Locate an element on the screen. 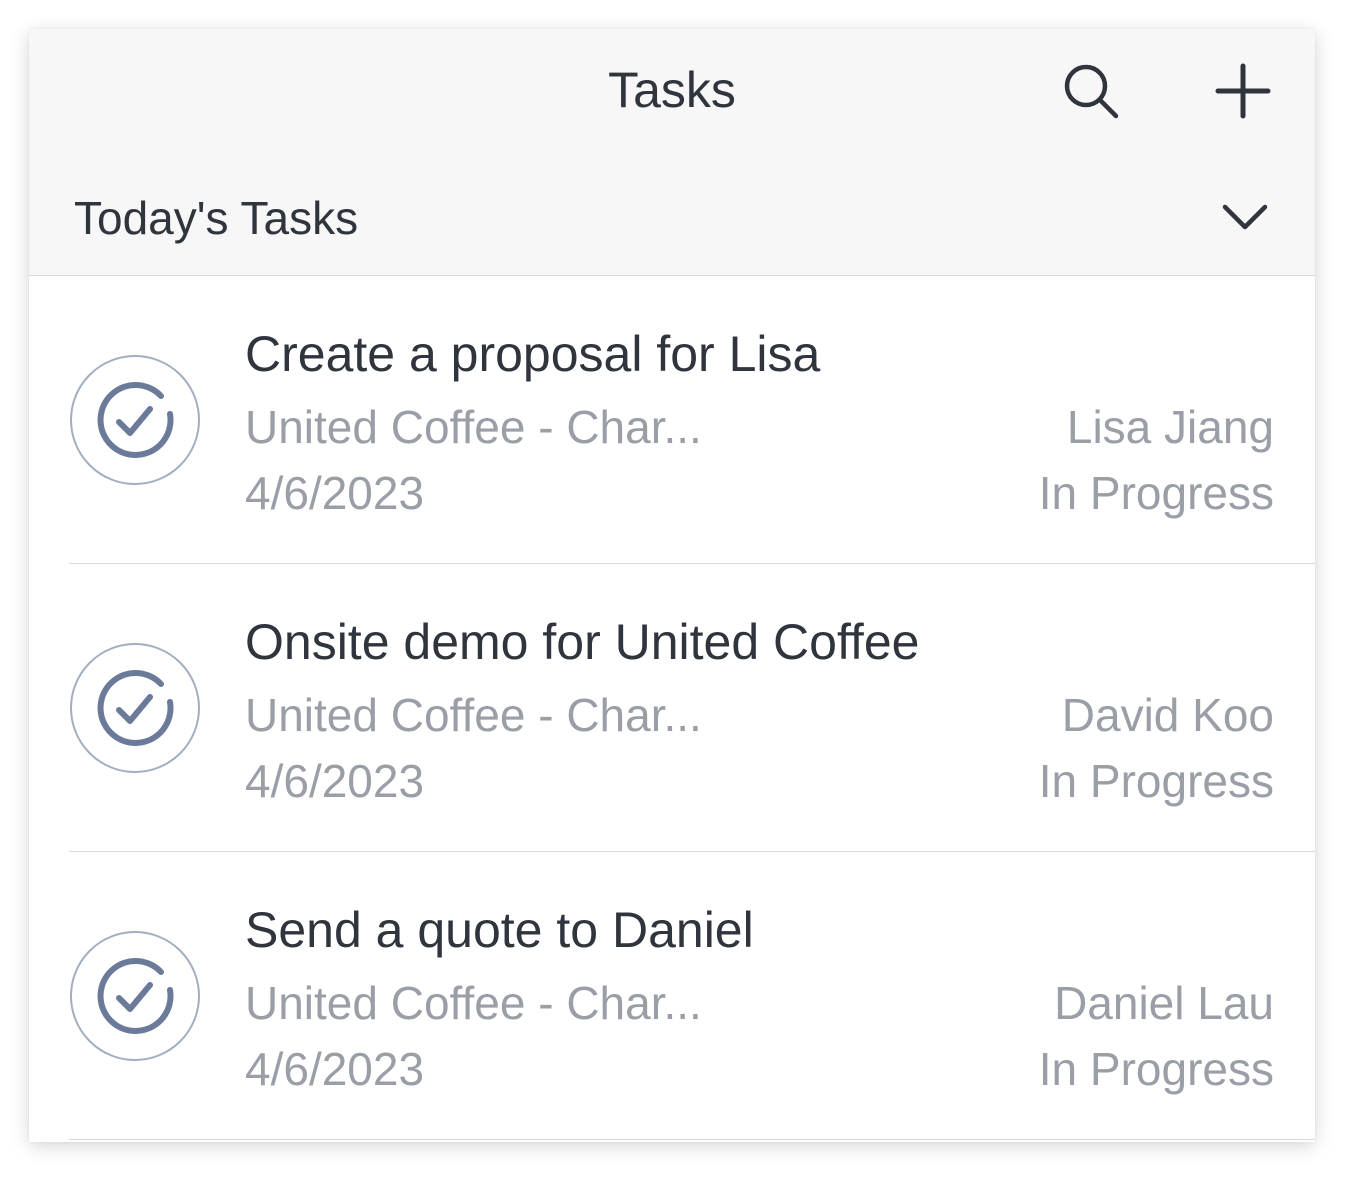 Image resolution: width=1353 pixels, height=1181 pixels. chevron-down-icon is located at coordinates (1245, 217).